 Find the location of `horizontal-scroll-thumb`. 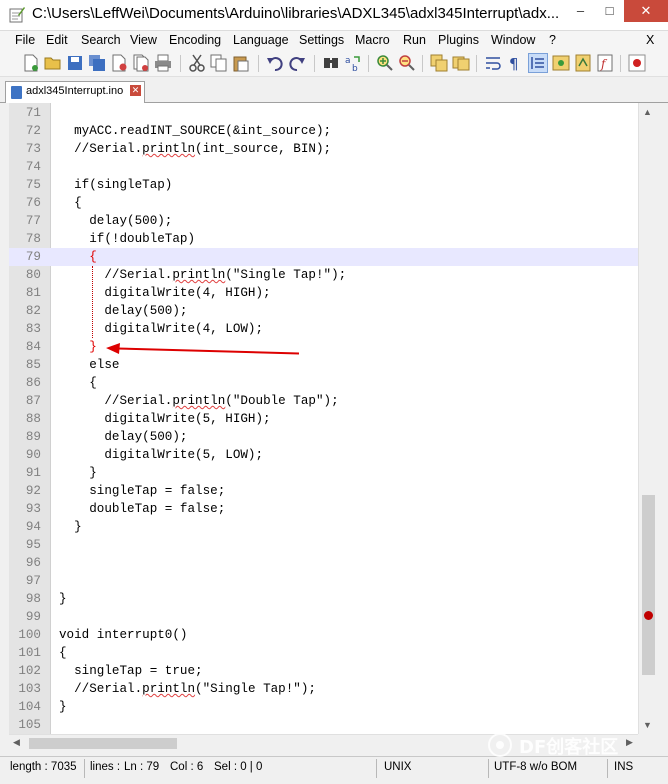

horizontal-scroll-thumb is located at coordinates (103, 743).